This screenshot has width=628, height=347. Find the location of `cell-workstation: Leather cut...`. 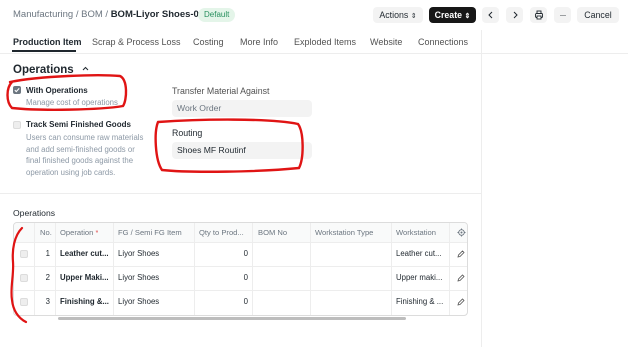

cell-workstation: Leather cut... is located at coordinates (421, 254).